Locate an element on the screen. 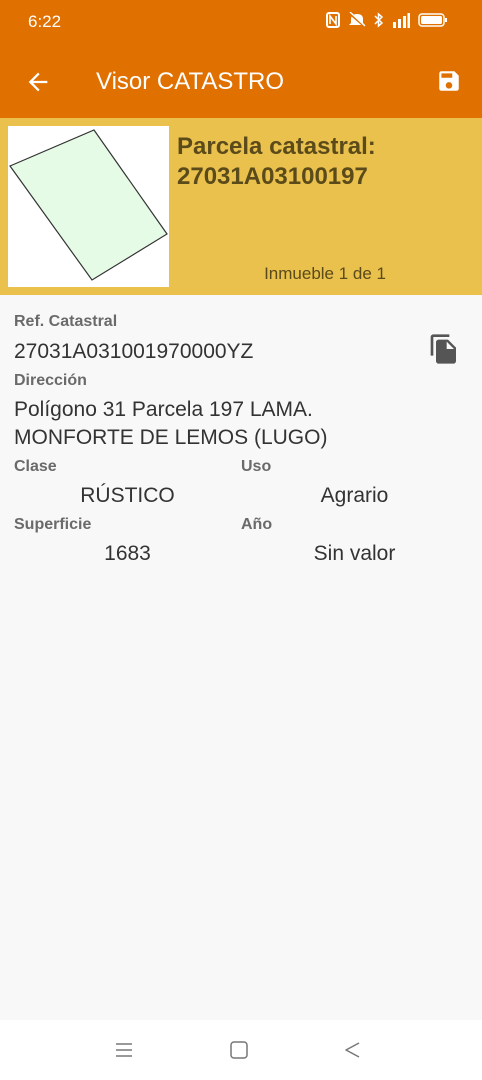  copy-icon is located at coordinates (444, 349).